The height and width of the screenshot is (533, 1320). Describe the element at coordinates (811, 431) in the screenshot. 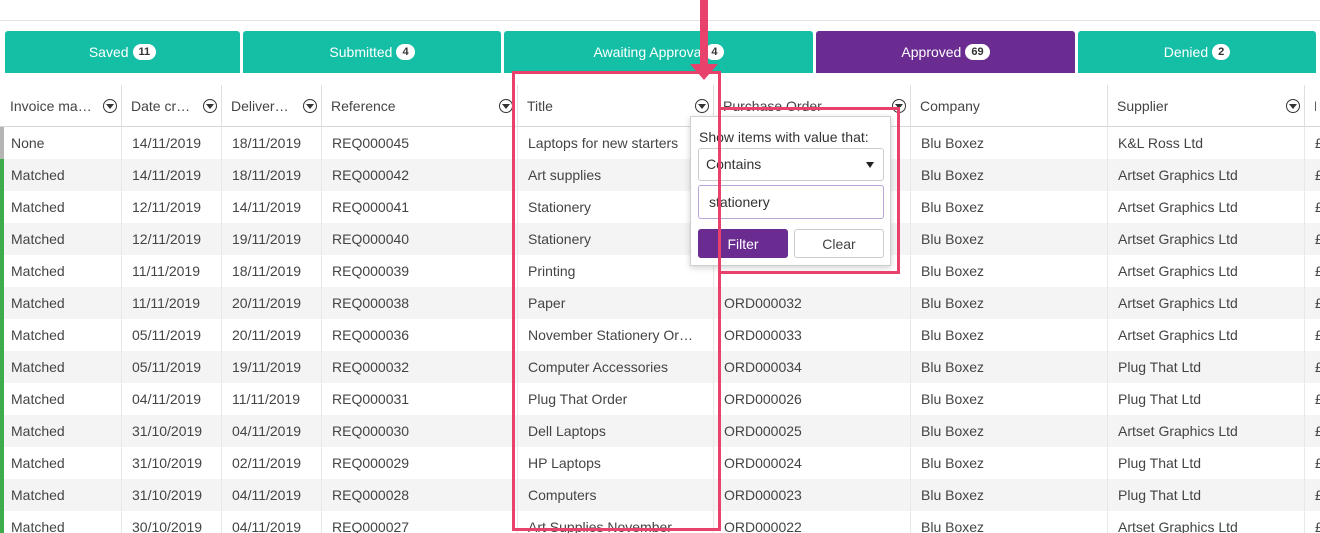

I see `cell-purchase-order: ORD000025` at that location.